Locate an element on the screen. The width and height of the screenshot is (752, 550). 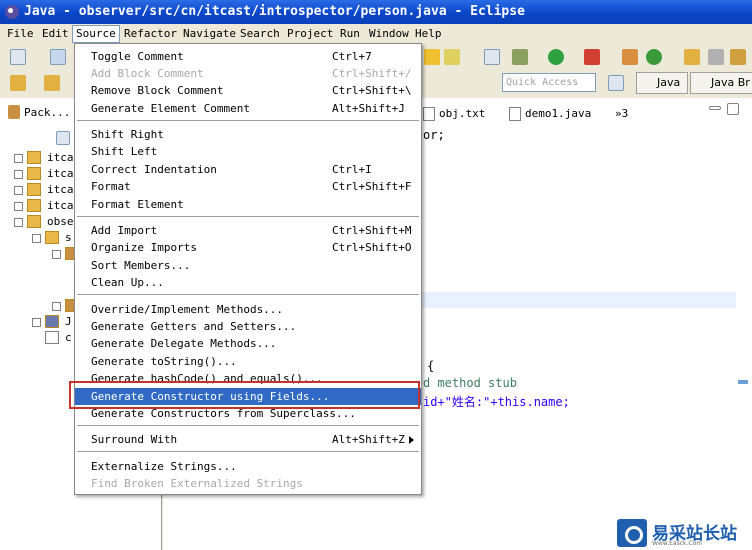
search-icon is located at coordinates (452, 57).